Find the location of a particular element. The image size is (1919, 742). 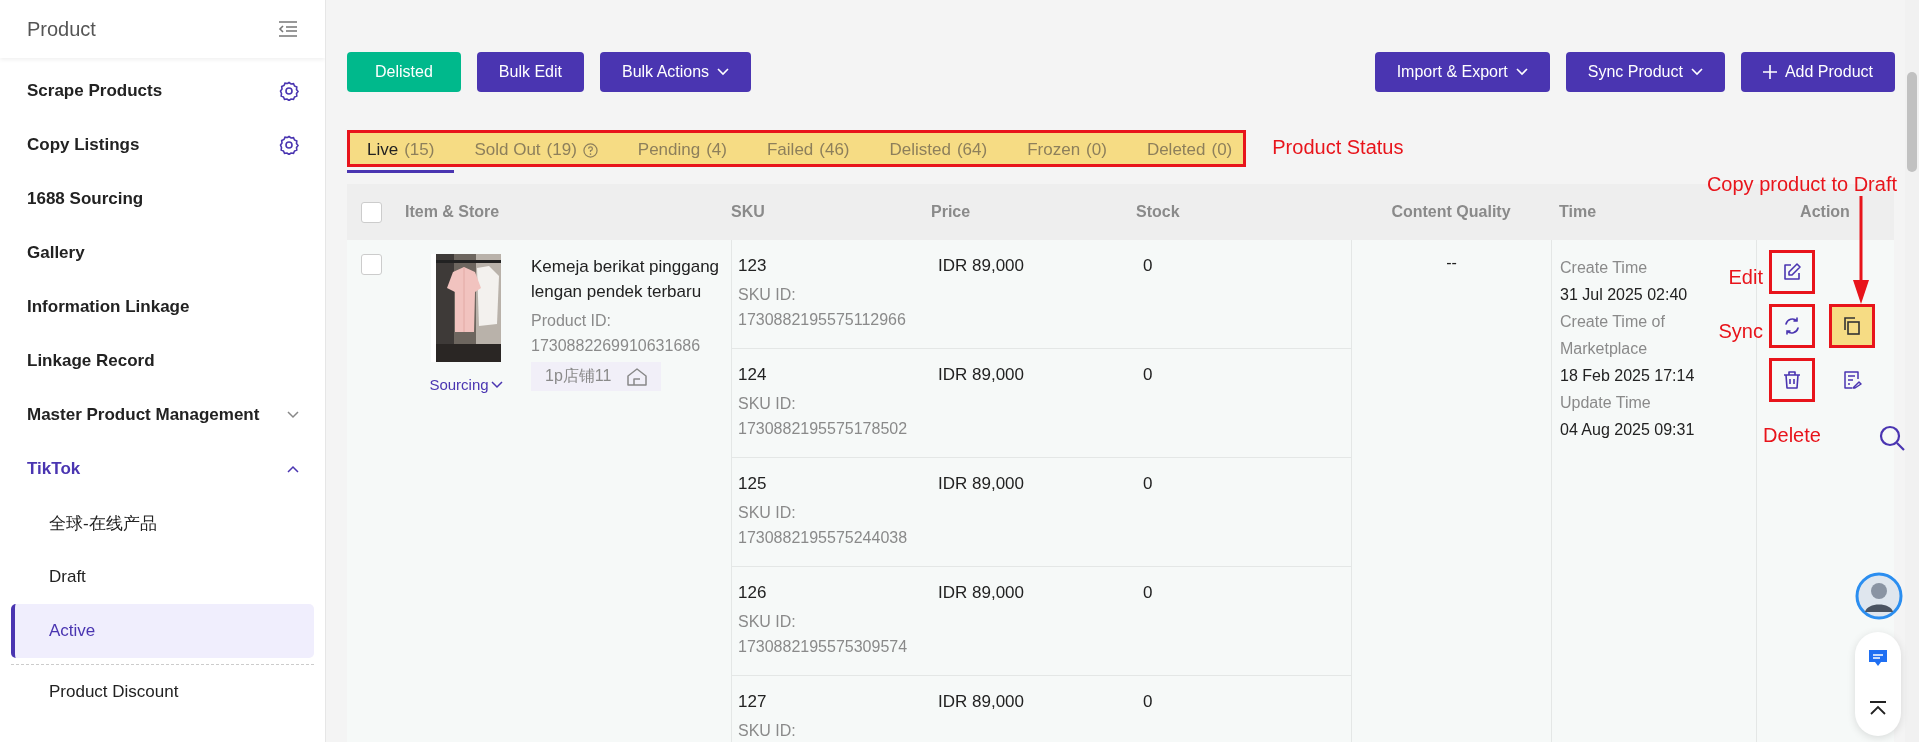

add-button: Add Product is located at coordinates (1817, 72).